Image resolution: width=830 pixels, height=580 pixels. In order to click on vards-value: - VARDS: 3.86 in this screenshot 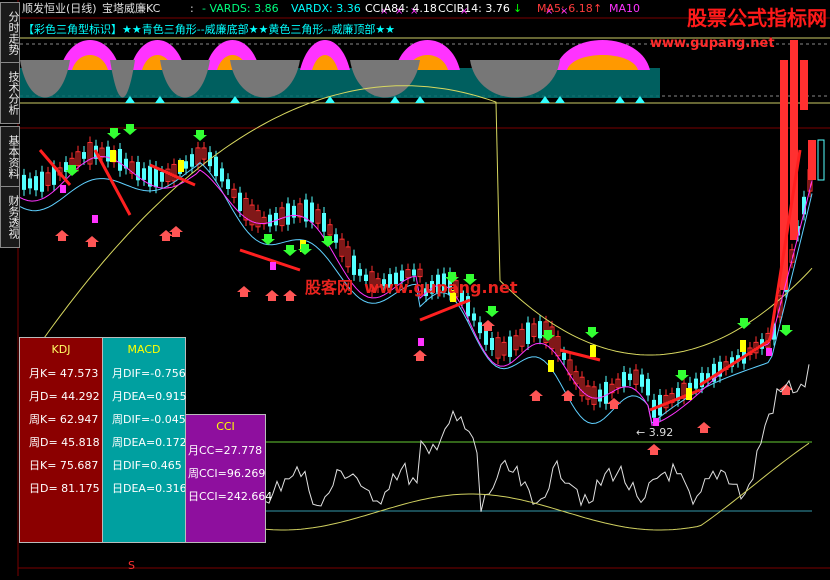, I will do `click(240, 8)`.